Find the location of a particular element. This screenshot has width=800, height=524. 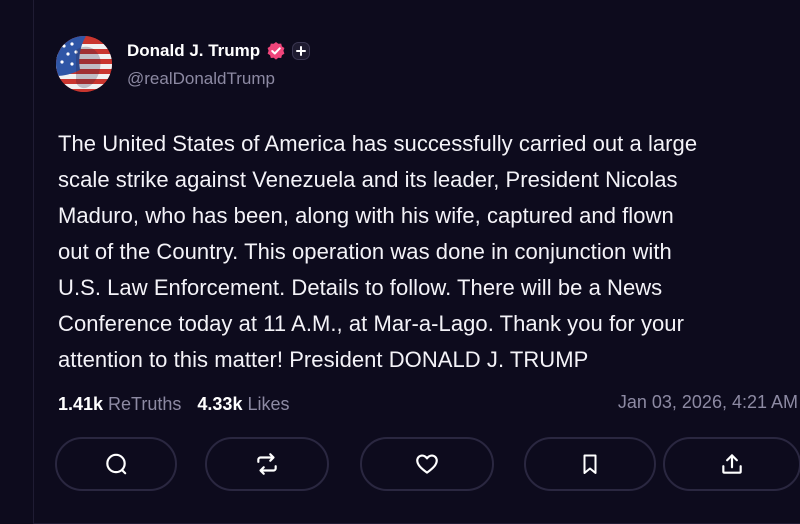

like-button is located at coordinates (427, 464).